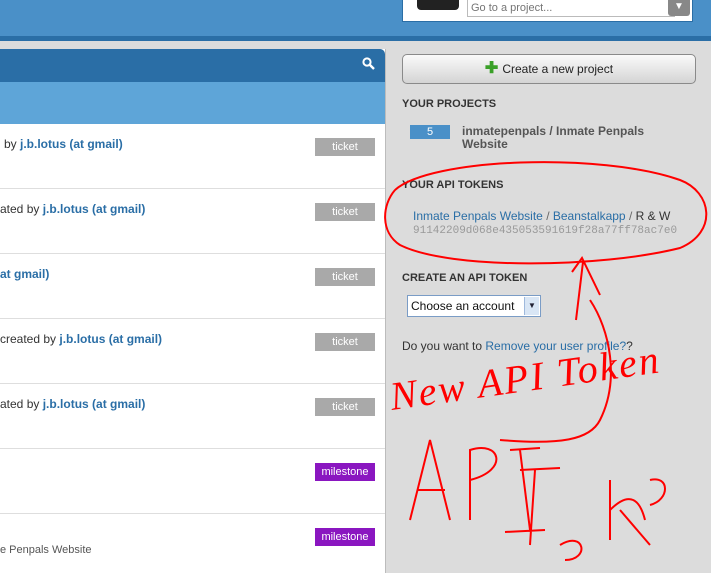  I want to click on api-tokens-title: YOUR API TOKENS, so click(453, 185).